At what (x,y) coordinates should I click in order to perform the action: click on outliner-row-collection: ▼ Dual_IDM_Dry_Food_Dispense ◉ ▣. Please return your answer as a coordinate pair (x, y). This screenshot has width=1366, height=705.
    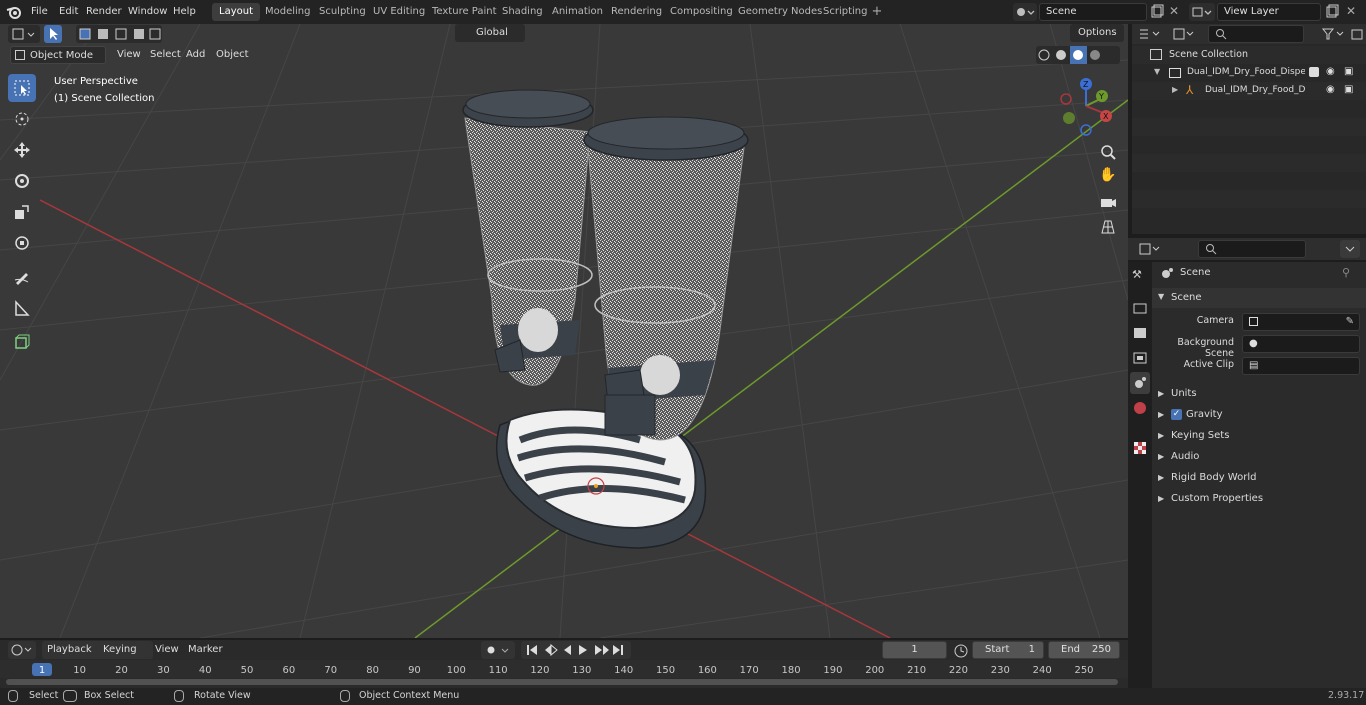
    Looking at the image, I should click on (1249, 73).